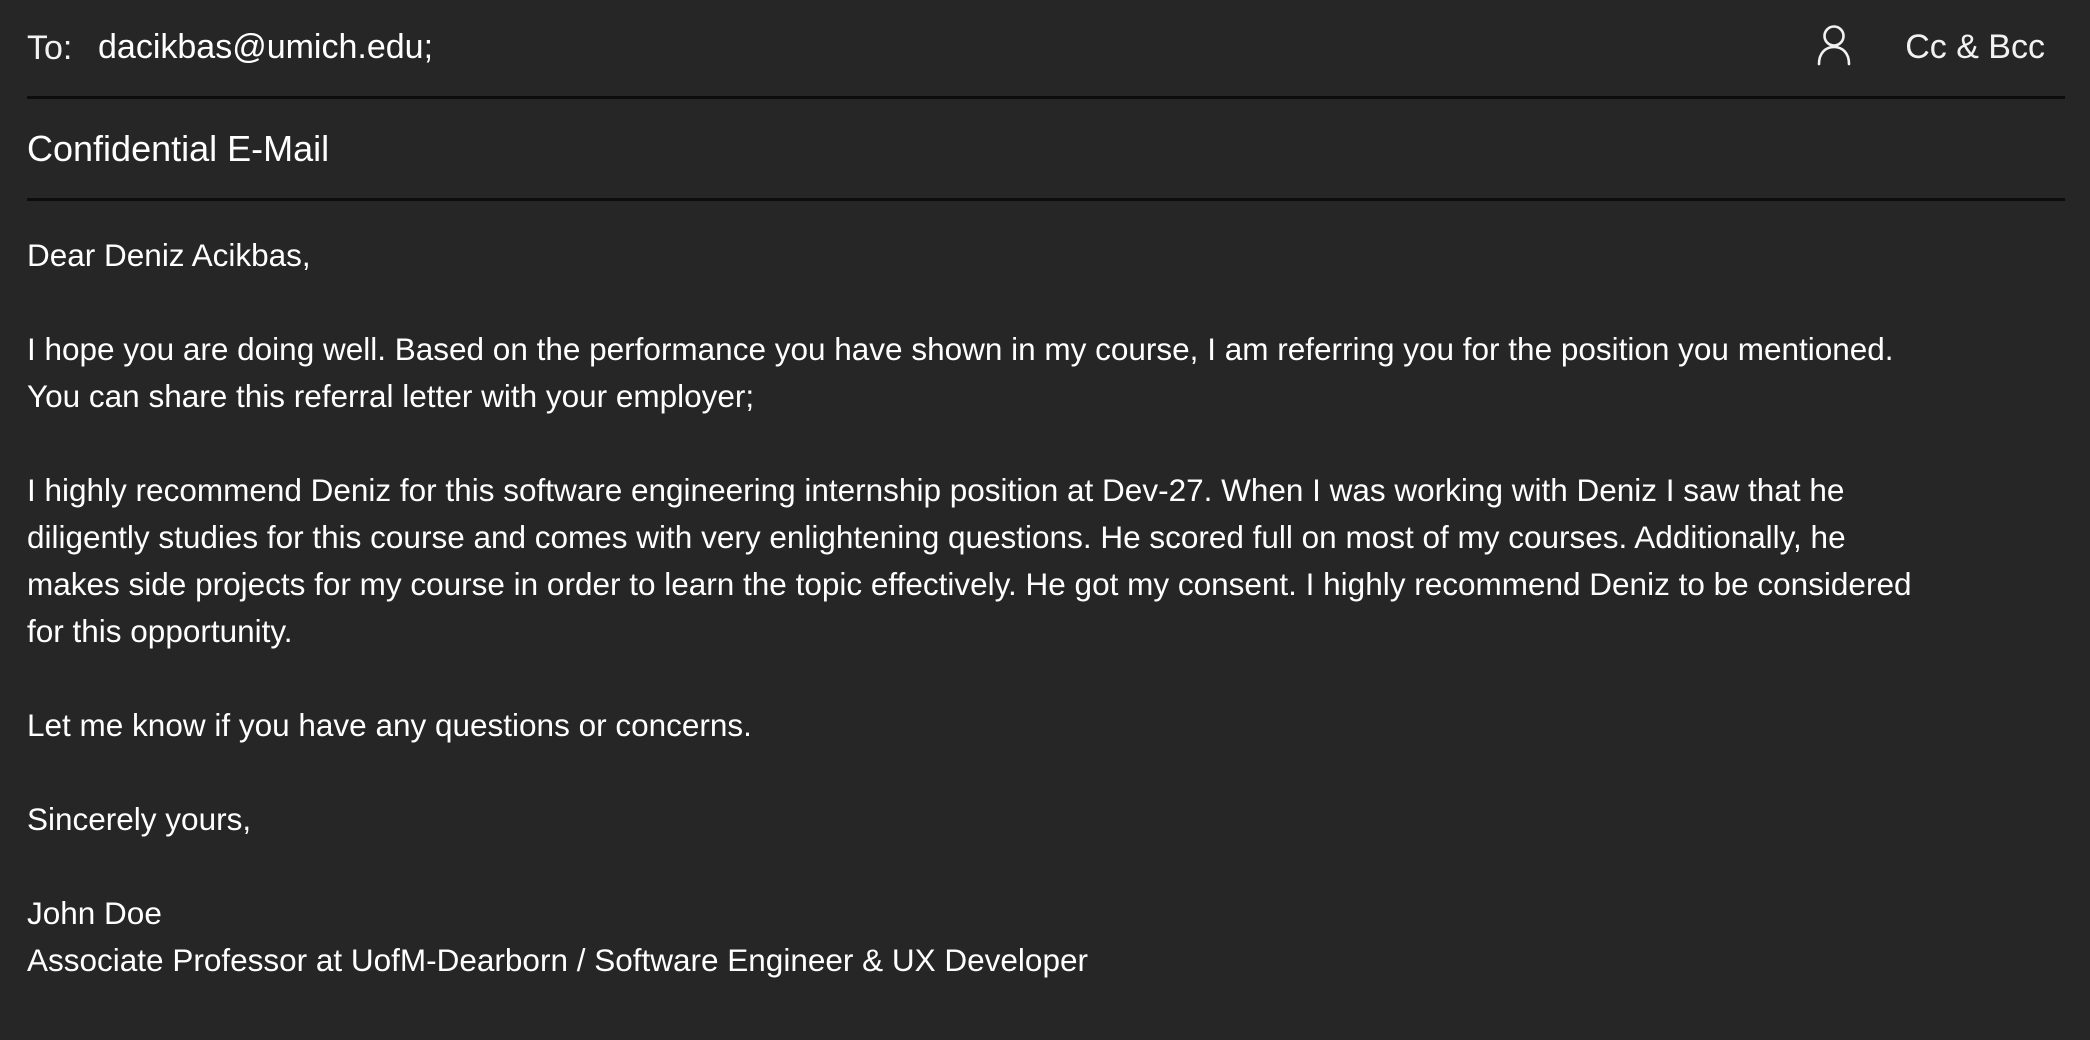 This screenshot has height=1040, width=2090. I want to click on paragraph-2-line-4: for this opportunity., so click(160, 631).